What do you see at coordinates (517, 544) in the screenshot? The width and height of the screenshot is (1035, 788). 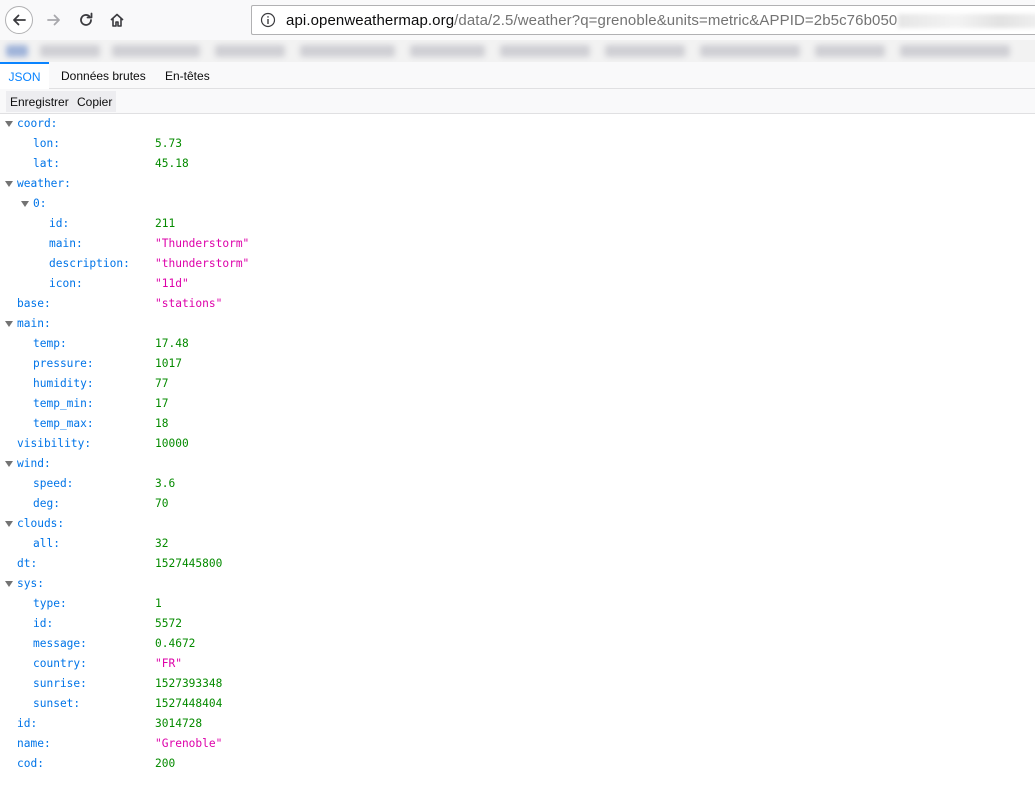 I see `json-row: all: 32` at bounding box center [517, 544].